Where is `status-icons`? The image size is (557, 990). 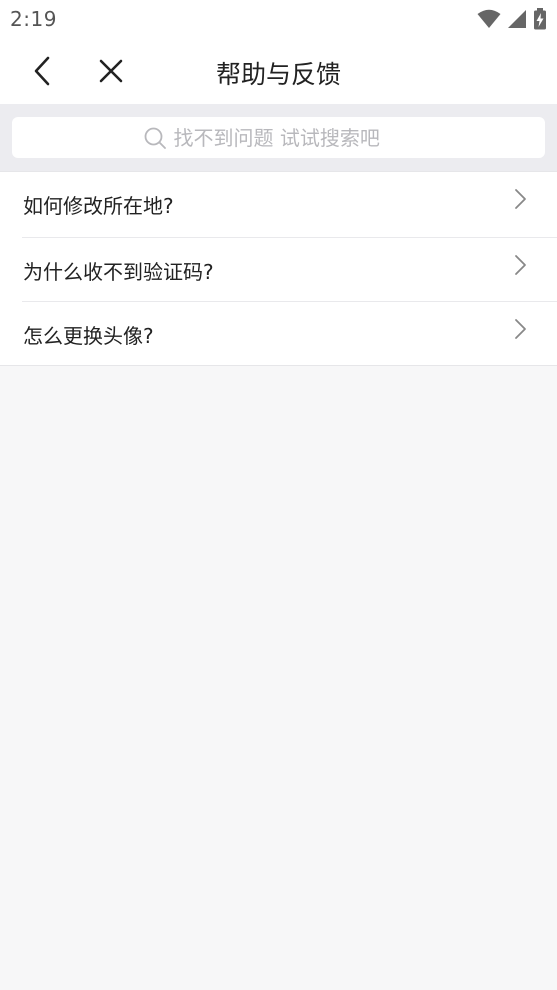
status-icons is located at coordinates (512, 19).